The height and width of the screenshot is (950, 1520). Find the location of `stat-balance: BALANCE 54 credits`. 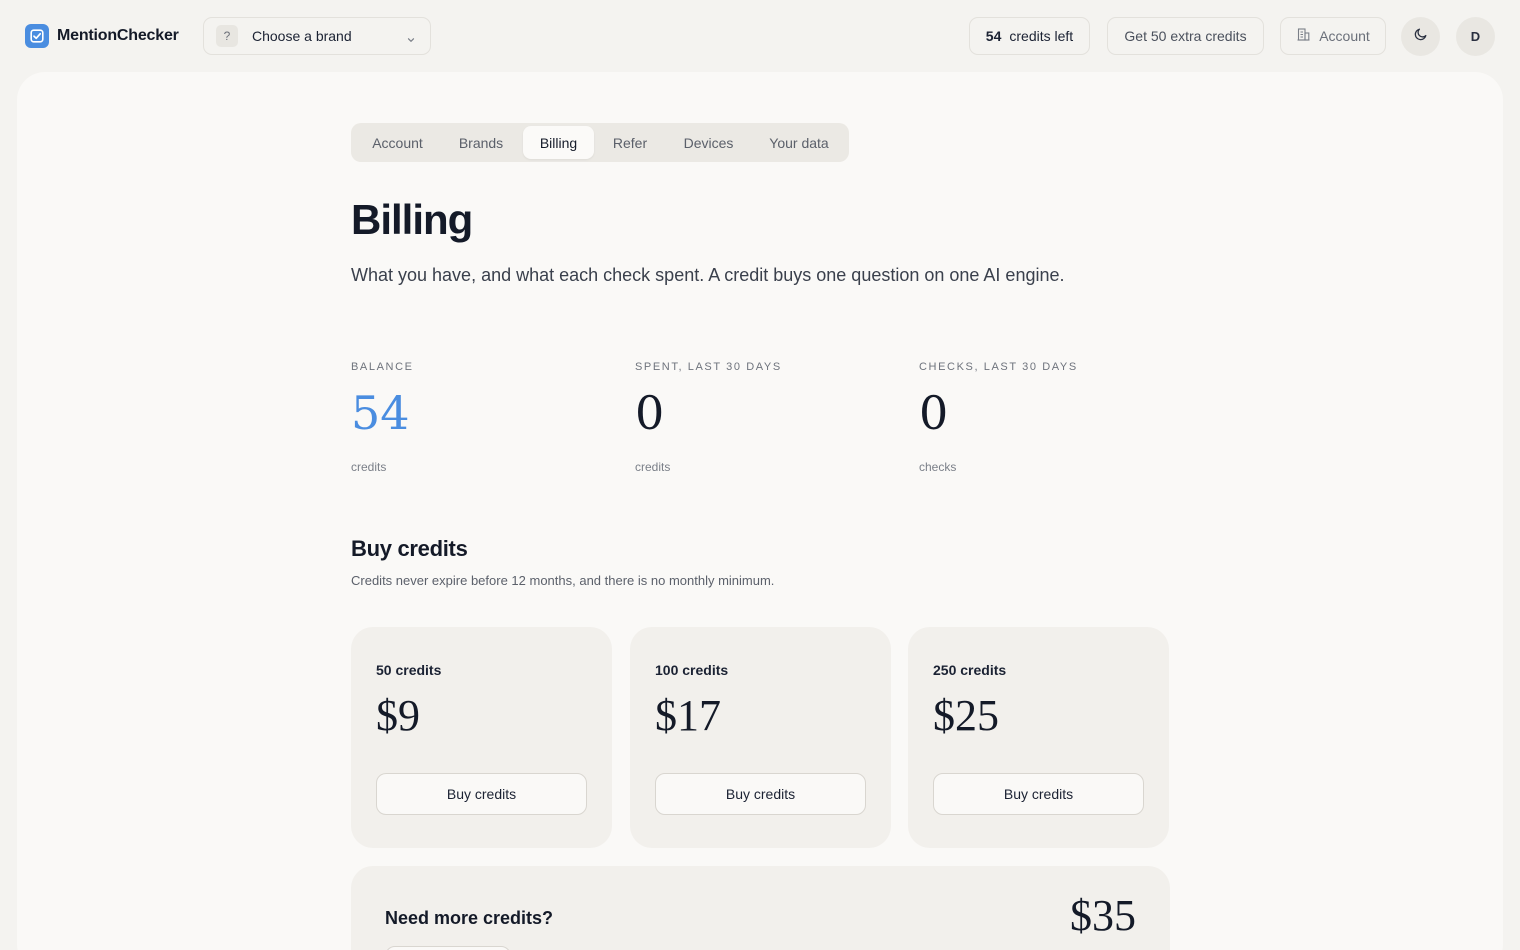

stat-balance: BALANCE 54 credits is located at coordinates (382, 417).